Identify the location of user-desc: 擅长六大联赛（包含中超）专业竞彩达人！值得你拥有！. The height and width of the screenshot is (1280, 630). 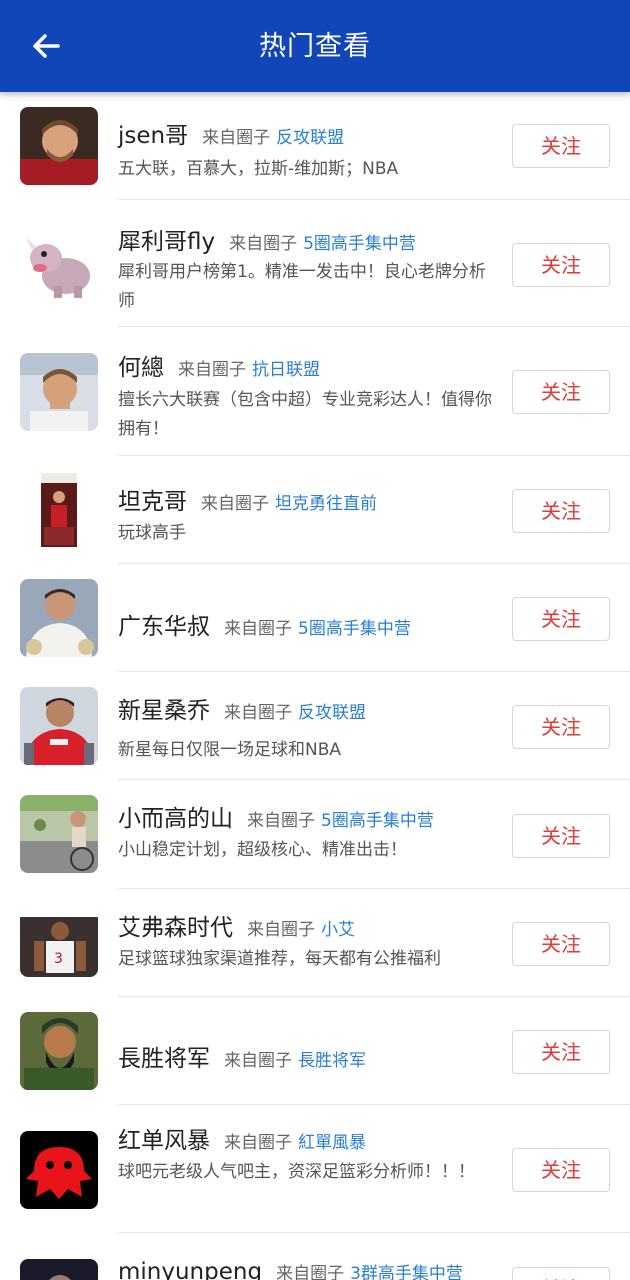
(305, 414).